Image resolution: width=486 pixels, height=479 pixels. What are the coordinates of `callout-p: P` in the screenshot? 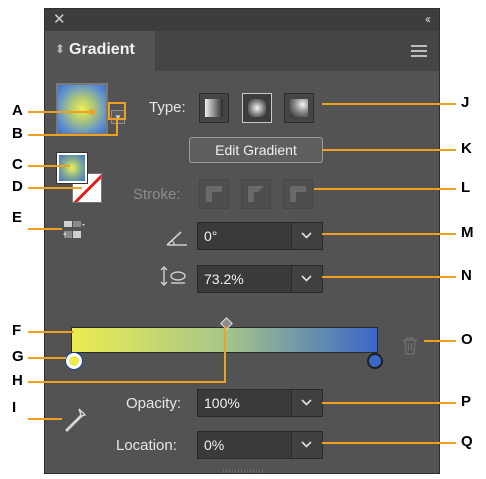 It's located at (466, 401).